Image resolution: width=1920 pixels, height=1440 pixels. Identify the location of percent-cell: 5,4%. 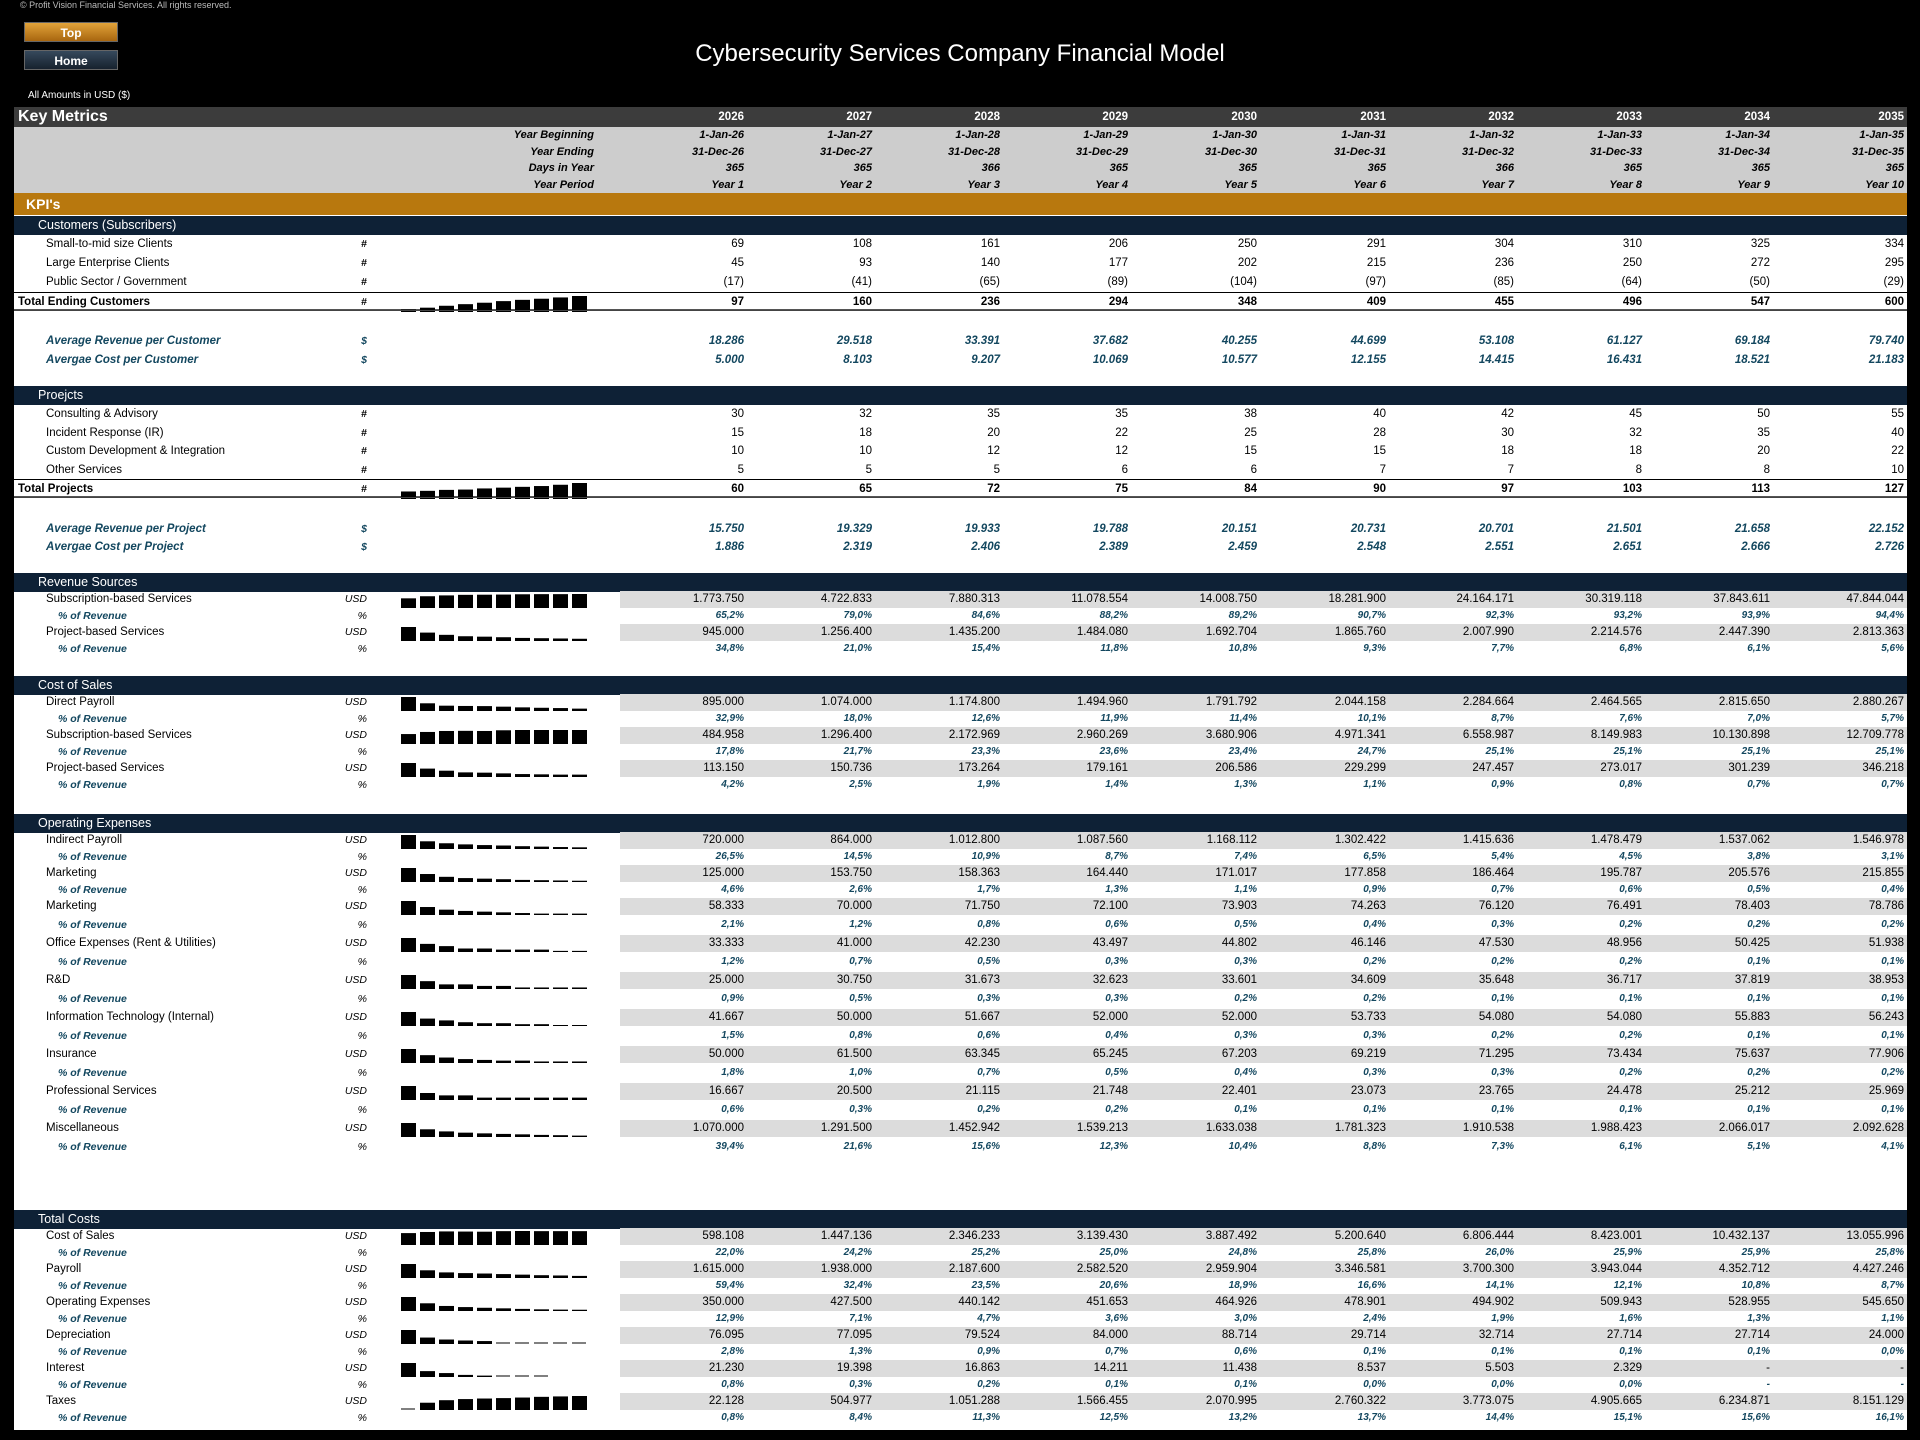
(1452, 857).